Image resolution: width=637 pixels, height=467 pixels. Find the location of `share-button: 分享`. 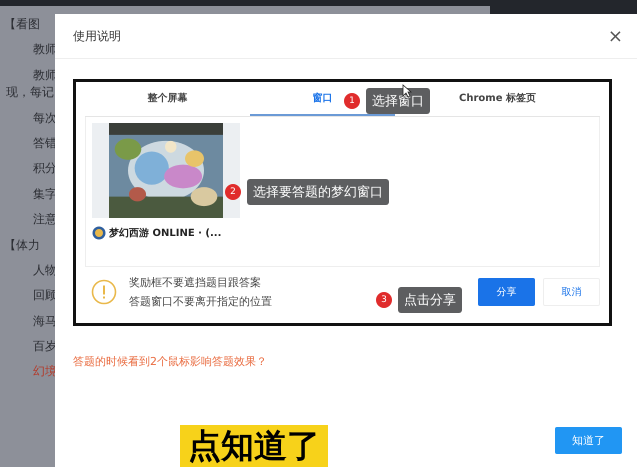

share-button: 分享 is located at coordinates (506, 292).